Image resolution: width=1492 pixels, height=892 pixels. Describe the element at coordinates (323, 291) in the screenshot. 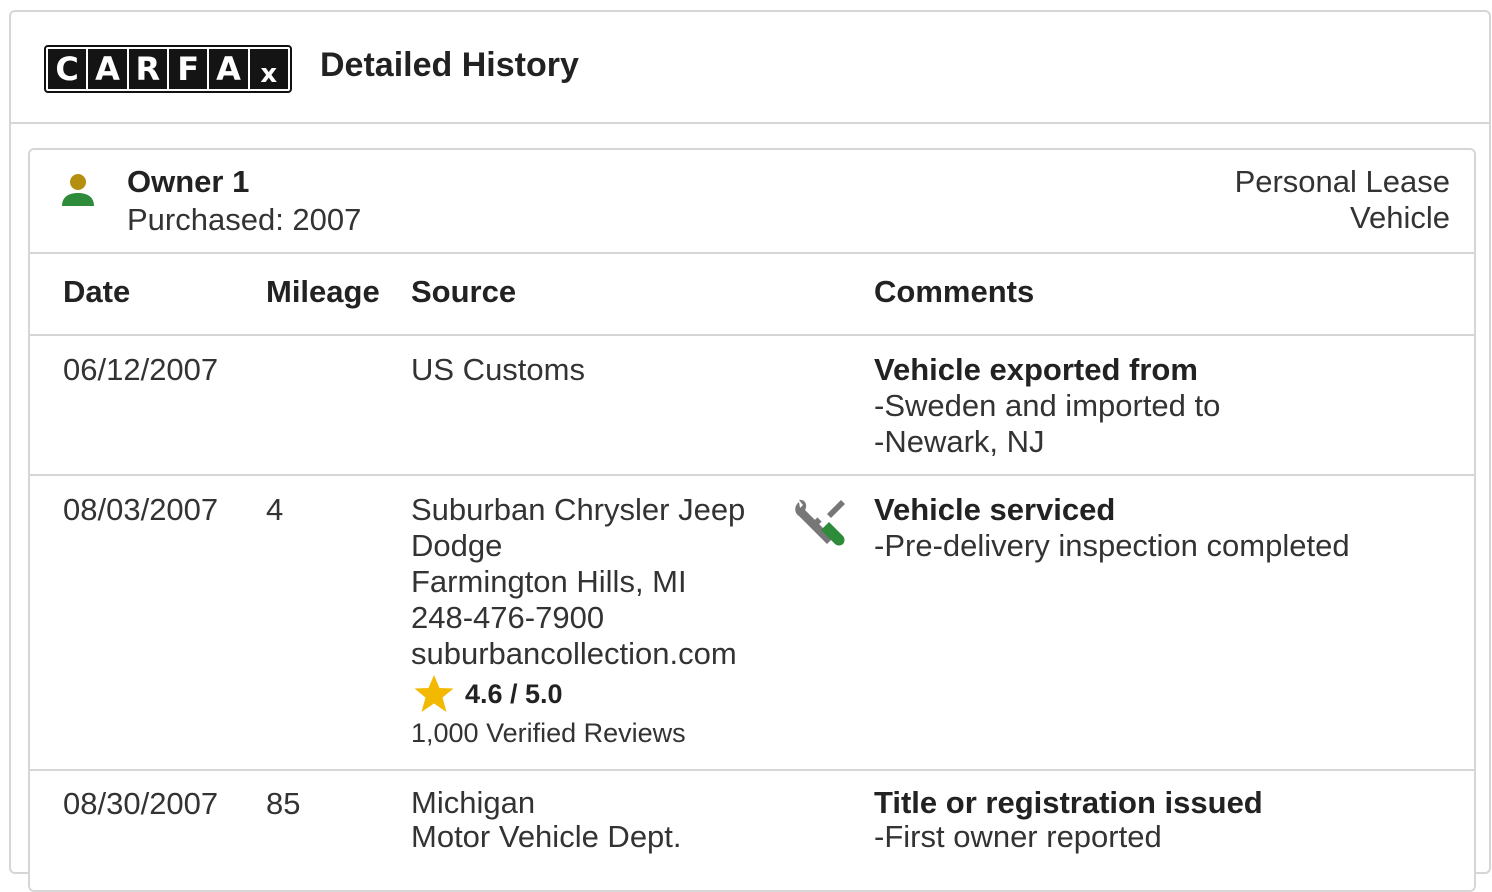

I see `column-header-mileage: Mileage` at that location.